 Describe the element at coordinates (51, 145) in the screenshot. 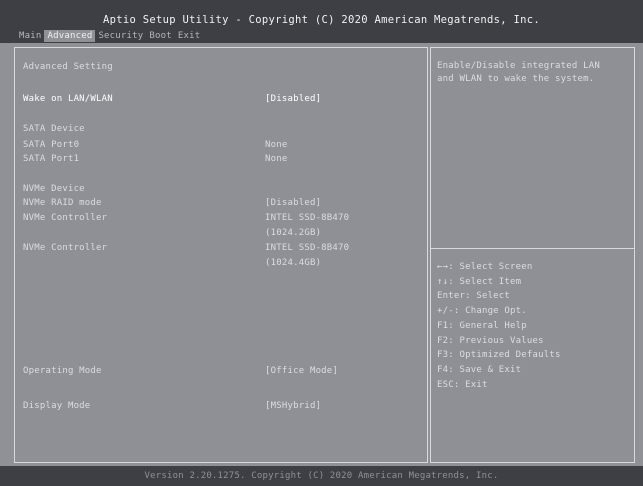

I see `sata-port0-label: SATA Port0` at that location.